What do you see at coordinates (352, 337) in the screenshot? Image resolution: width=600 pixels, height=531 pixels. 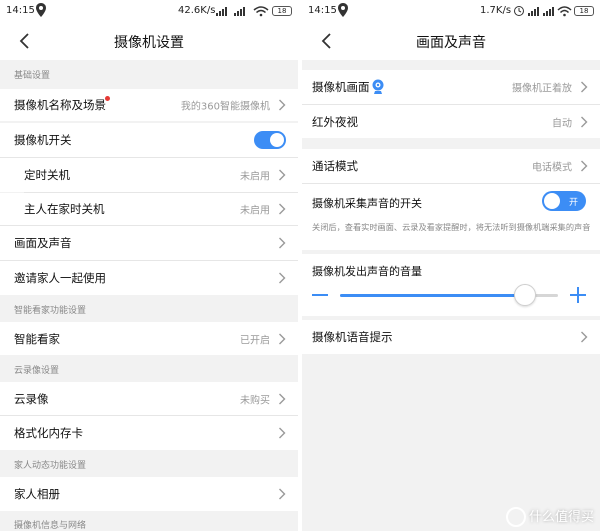 I see `row-label: 摄像机语音提示` at bounding box center [352, 337].